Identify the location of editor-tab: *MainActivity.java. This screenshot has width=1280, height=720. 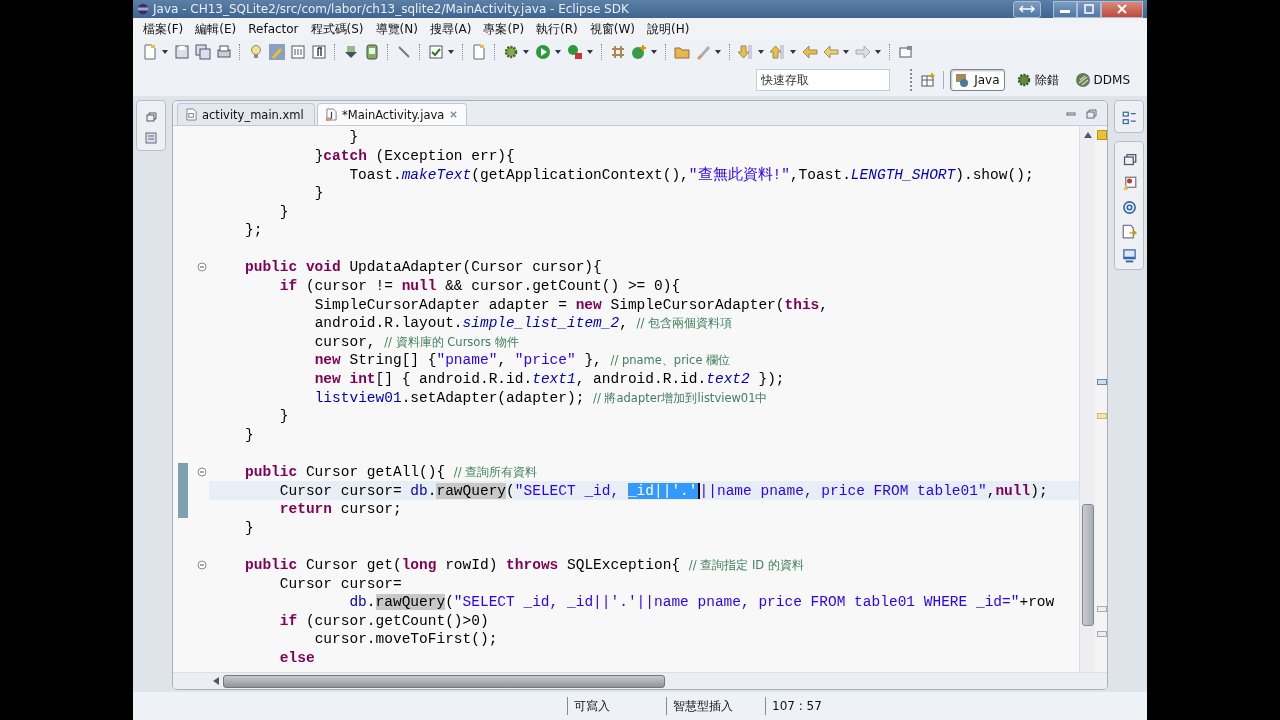
(392, 114).